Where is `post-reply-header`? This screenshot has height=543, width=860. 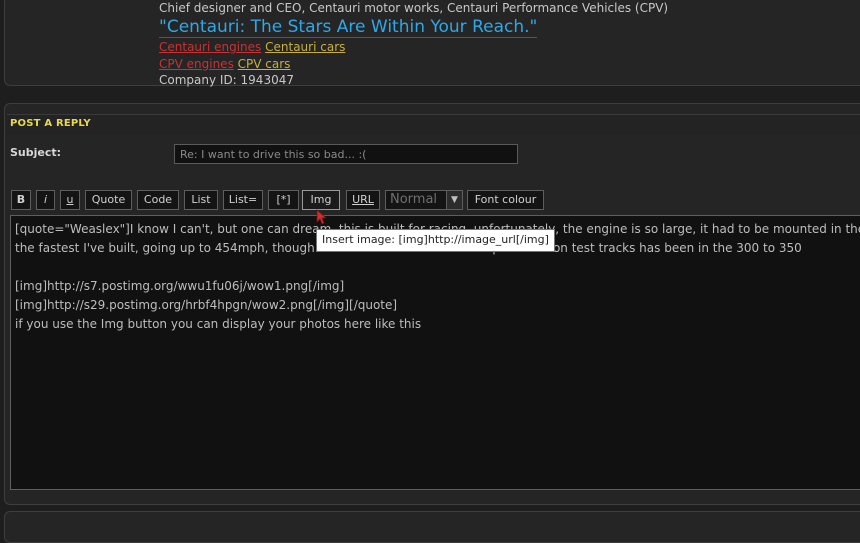
post-reply-header is located at coordinates (433, 124).